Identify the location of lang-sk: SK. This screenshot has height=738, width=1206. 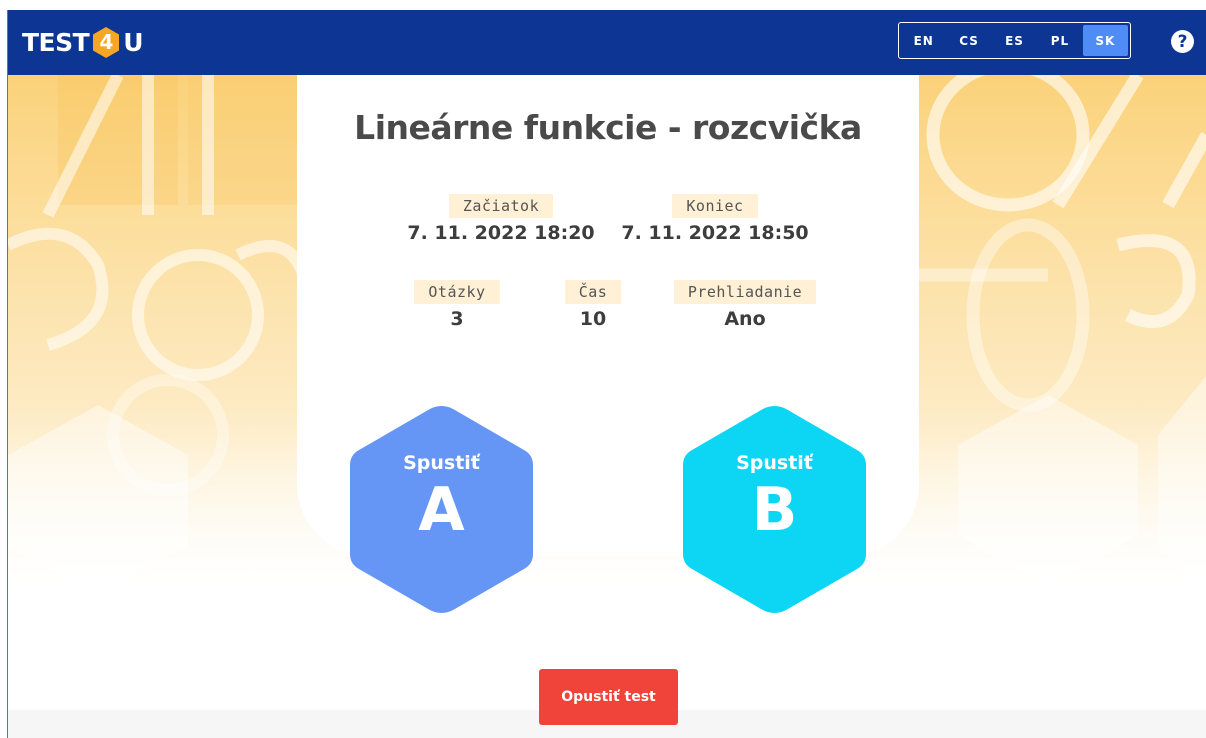
(1105, 40).